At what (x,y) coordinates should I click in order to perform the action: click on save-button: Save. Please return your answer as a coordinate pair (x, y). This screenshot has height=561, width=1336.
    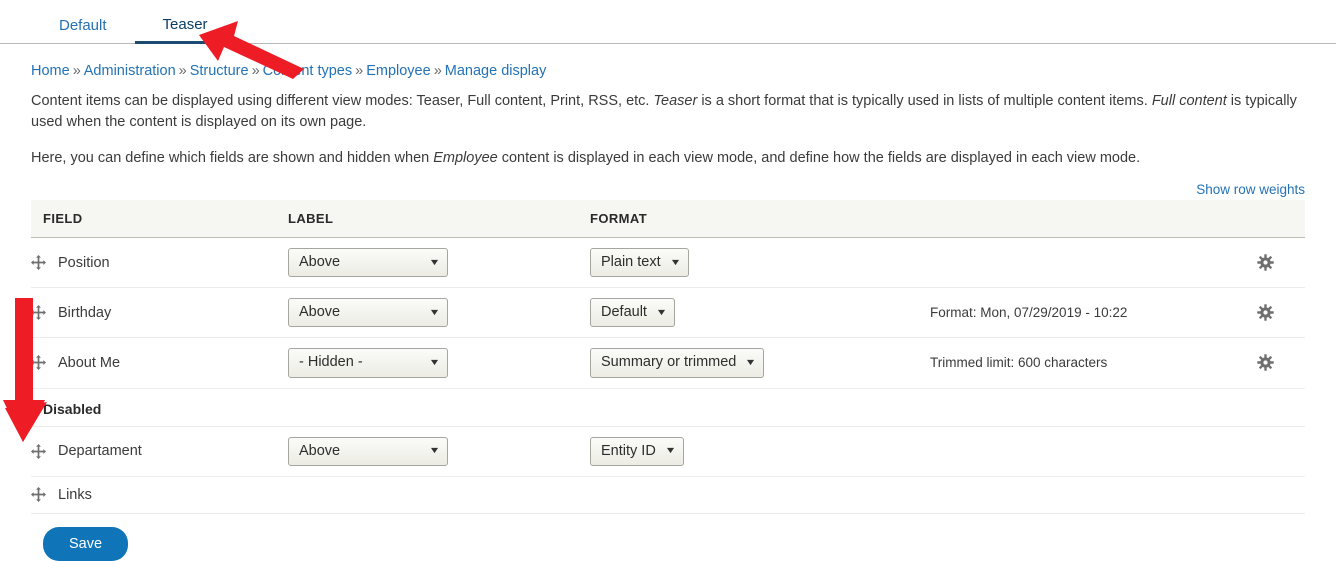
    Looking at the image, I should click on (86, 543).